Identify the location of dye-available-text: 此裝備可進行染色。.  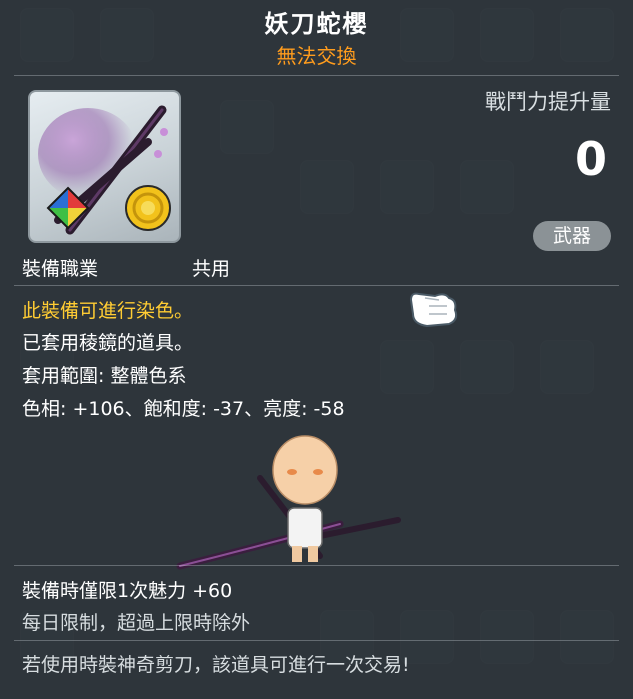
(108, 311).